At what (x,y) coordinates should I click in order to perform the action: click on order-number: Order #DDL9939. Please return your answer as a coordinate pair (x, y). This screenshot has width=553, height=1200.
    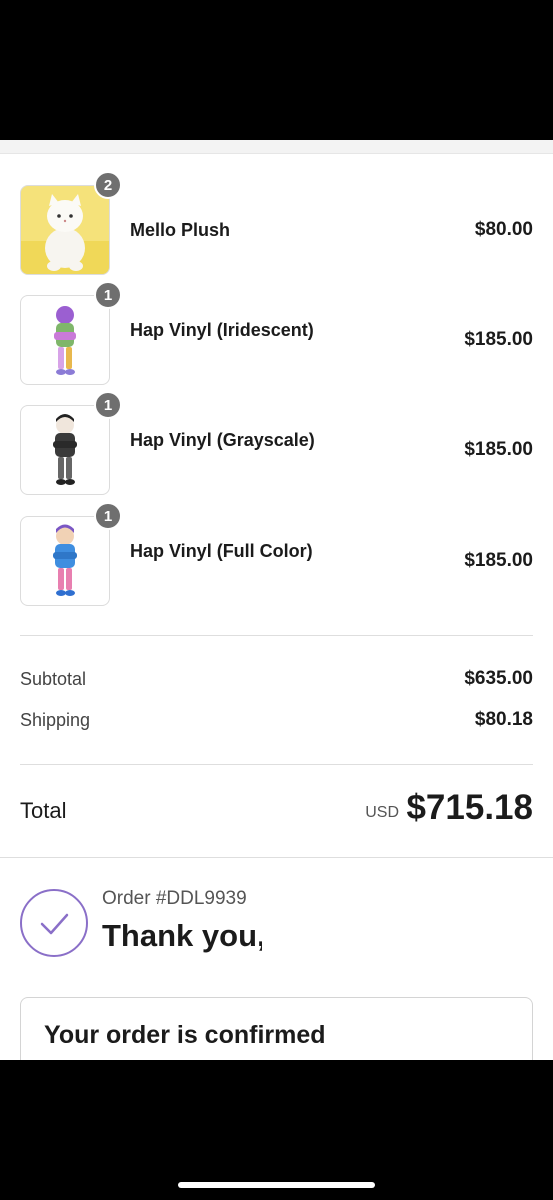
    Looking at the image, I should click on (174, 898).